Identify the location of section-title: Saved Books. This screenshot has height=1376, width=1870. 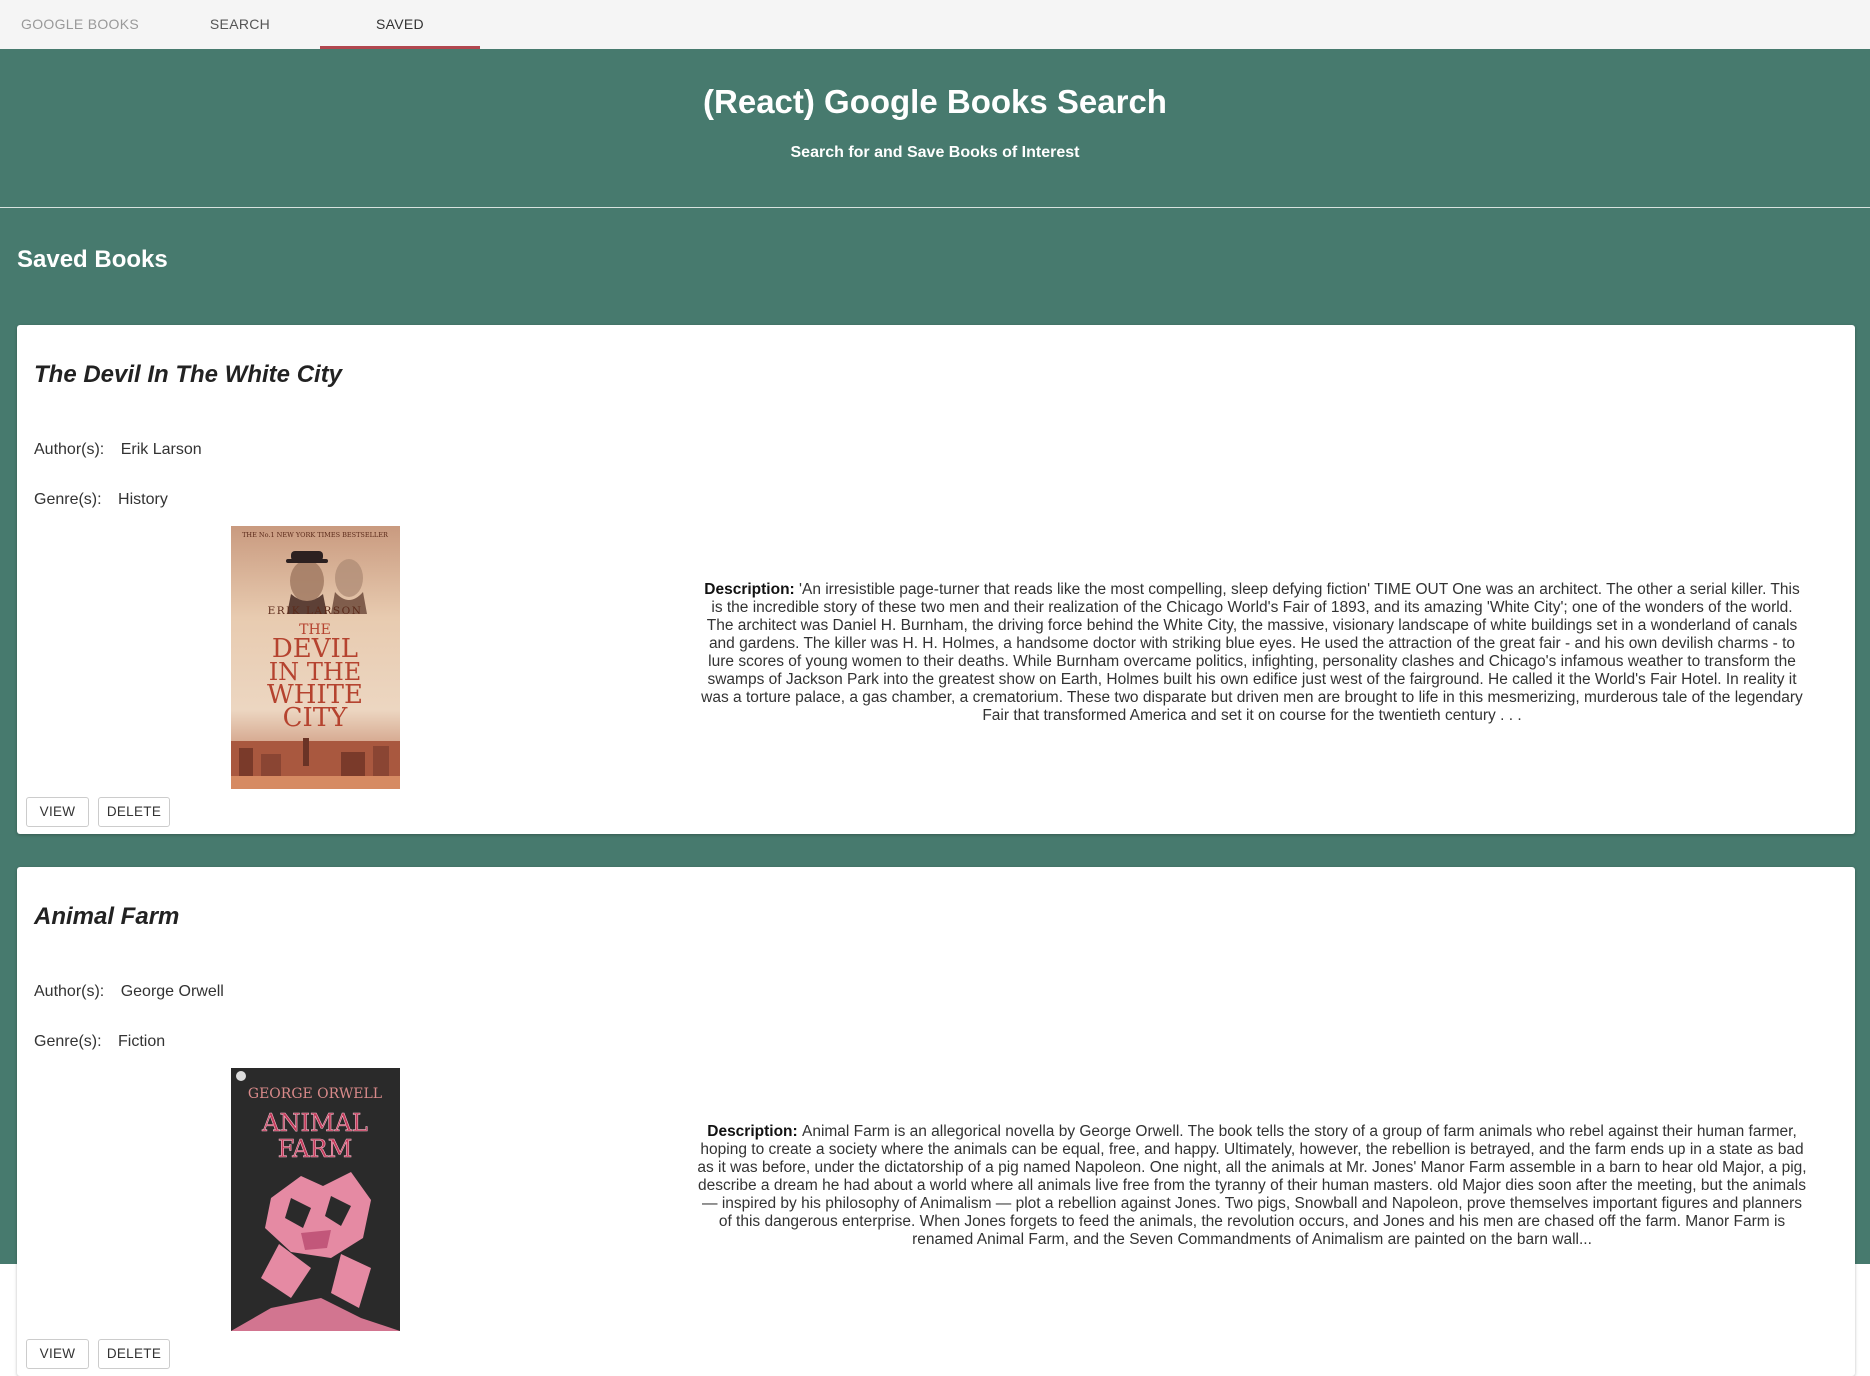
(92, 259).